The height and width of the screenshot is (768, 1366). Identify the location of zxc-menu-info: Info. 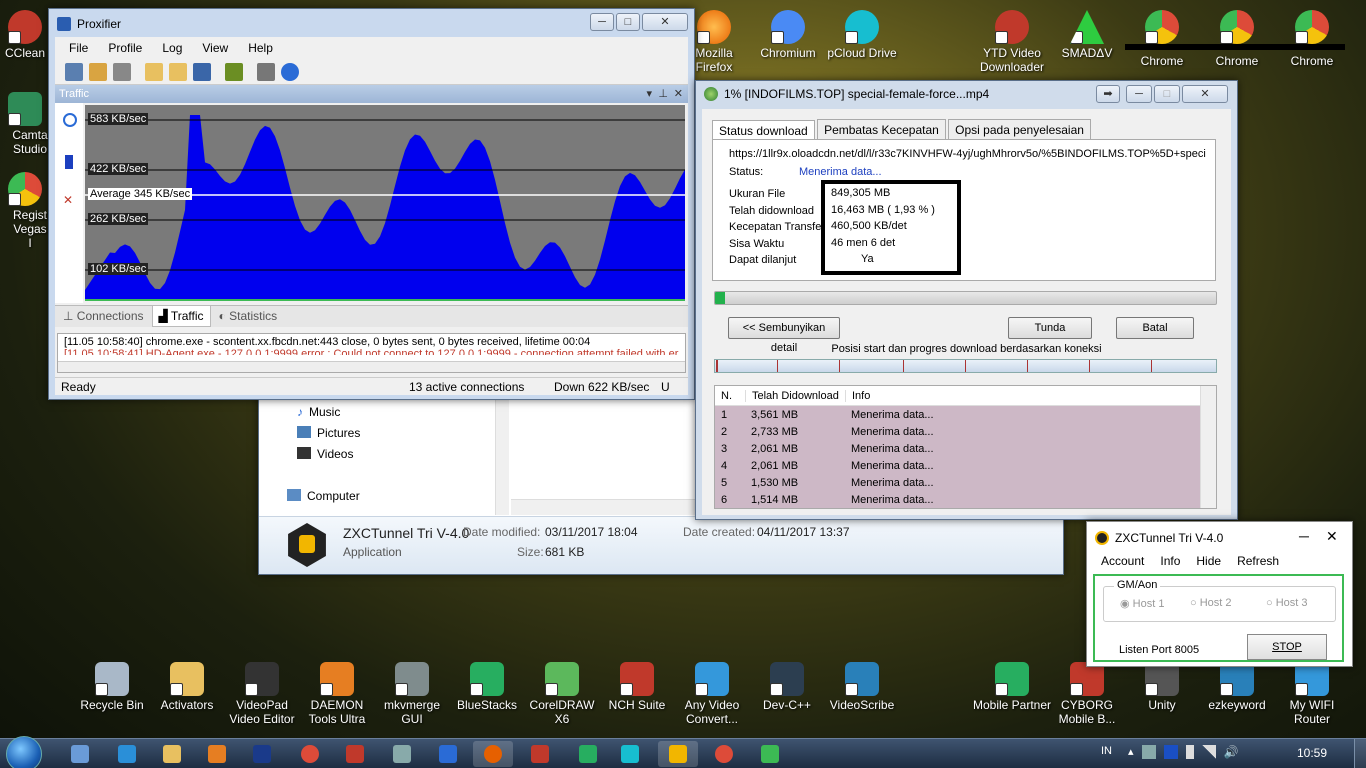
(1170, 563).